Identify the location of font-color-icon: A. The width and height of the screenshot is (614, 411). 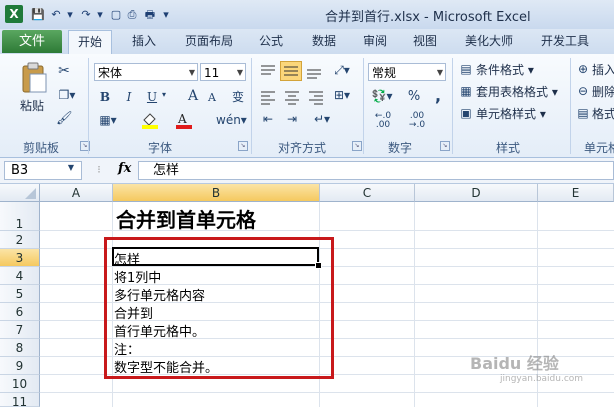
(185, 120).